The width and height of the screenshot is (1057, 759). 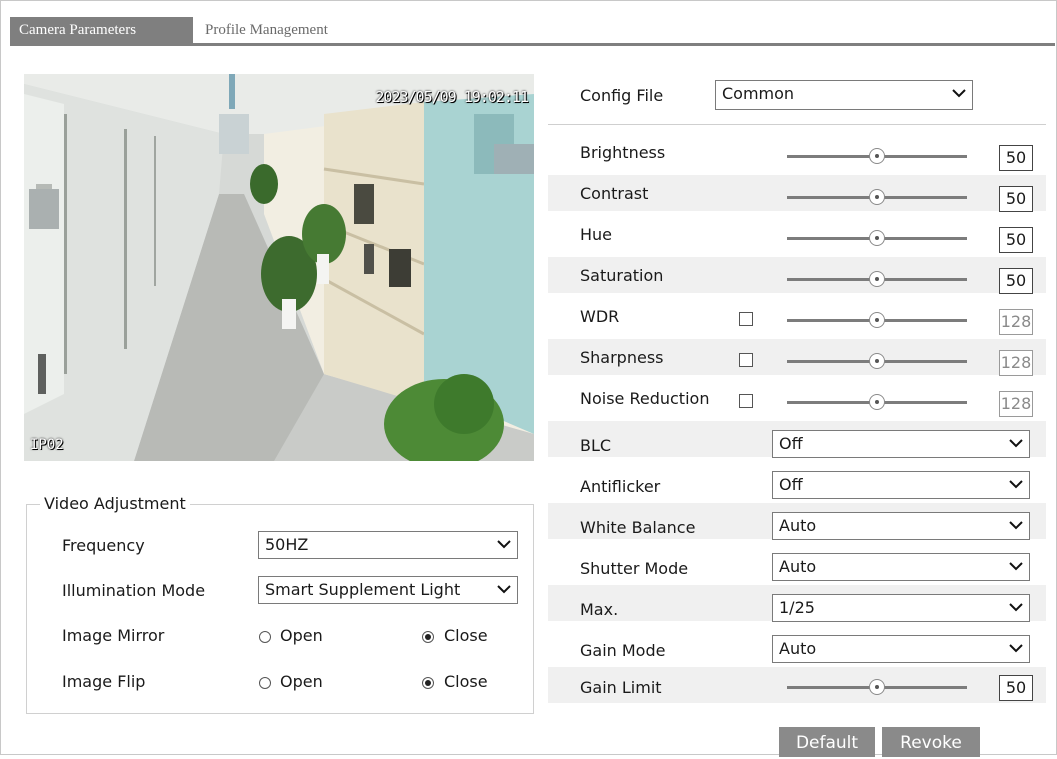 What do you see at coordinates (791, 484) in the screenshot?
I see `antiflicker-value: Off` at bounding box center [791, 484].